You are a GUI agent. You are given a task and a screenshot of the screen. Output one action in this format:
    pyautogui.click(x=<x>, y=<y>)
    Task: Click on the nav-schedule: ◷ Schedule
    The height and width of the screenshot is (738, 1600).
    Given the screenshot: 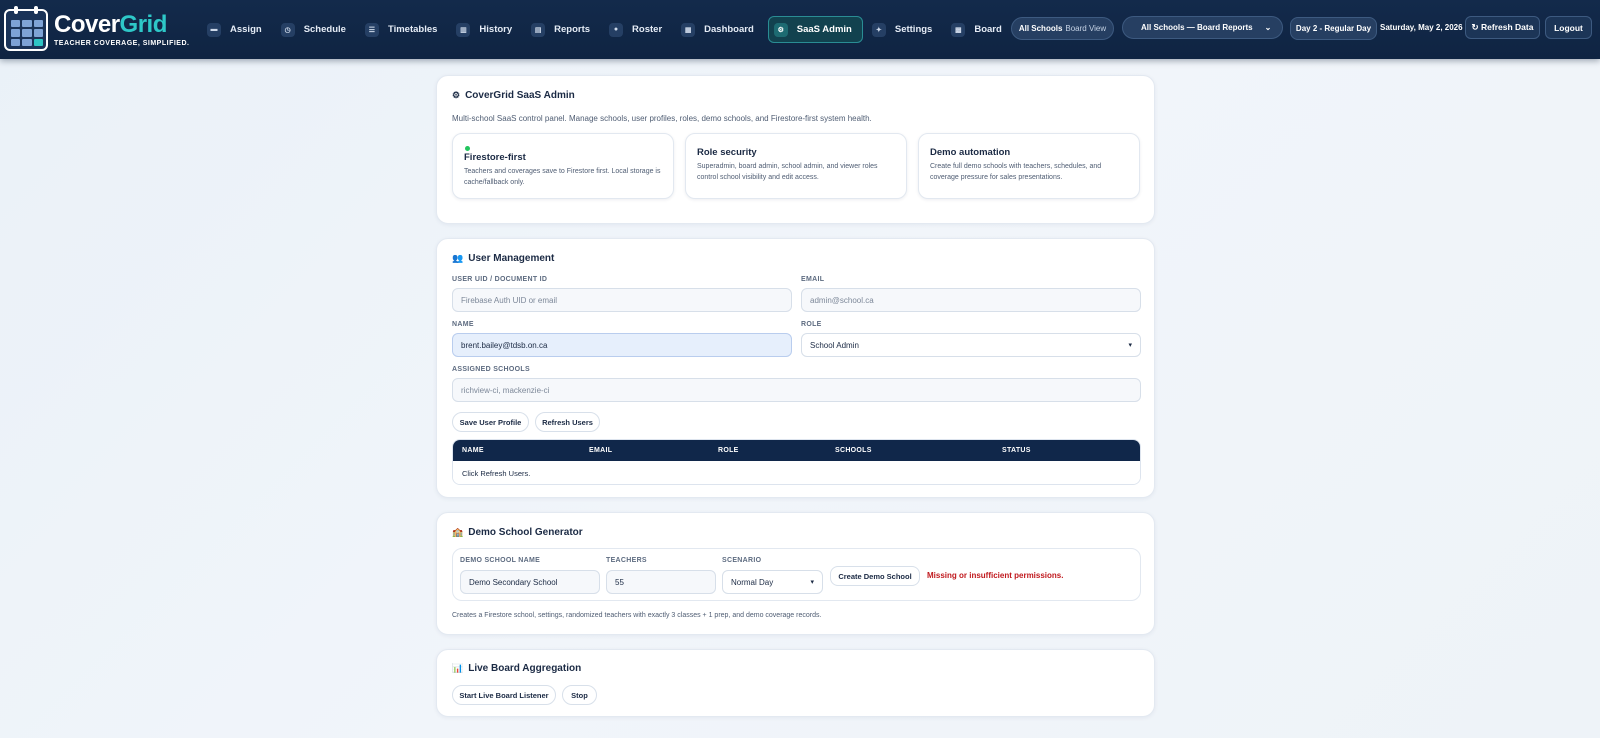 What is the action you would take?
    pyautogui.click(x=316, y=29)
    